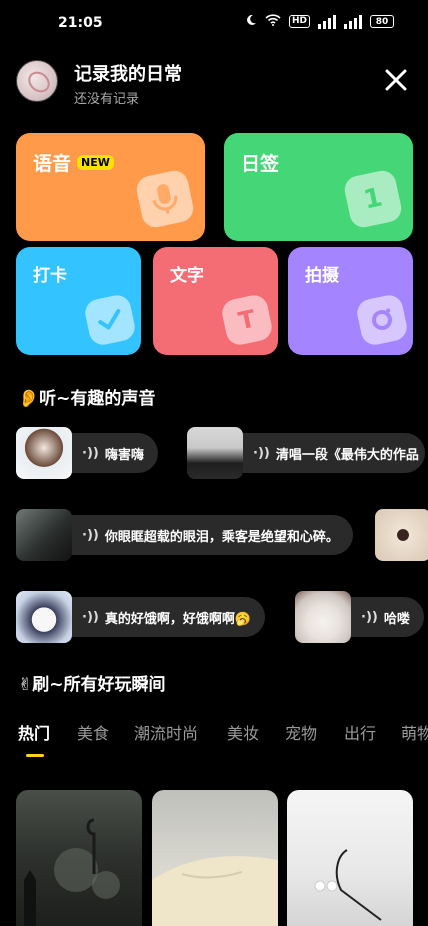 This screenshot has width=428, height=926. I want to click on check-in-label: 打卡, so click(50, 276).